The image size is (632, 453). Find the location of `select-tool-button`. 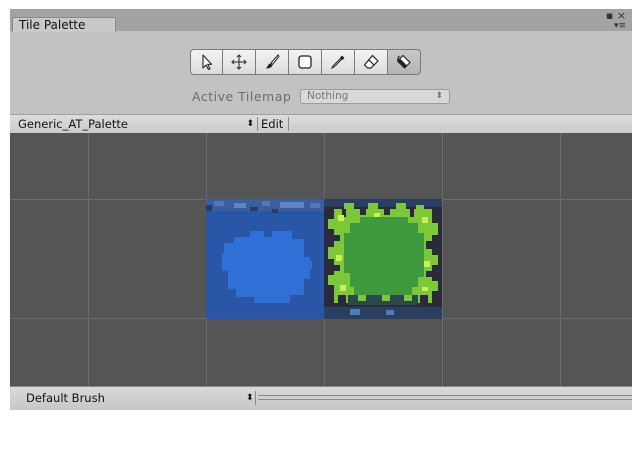

select-tool-button is located at coordinates (206, 62).